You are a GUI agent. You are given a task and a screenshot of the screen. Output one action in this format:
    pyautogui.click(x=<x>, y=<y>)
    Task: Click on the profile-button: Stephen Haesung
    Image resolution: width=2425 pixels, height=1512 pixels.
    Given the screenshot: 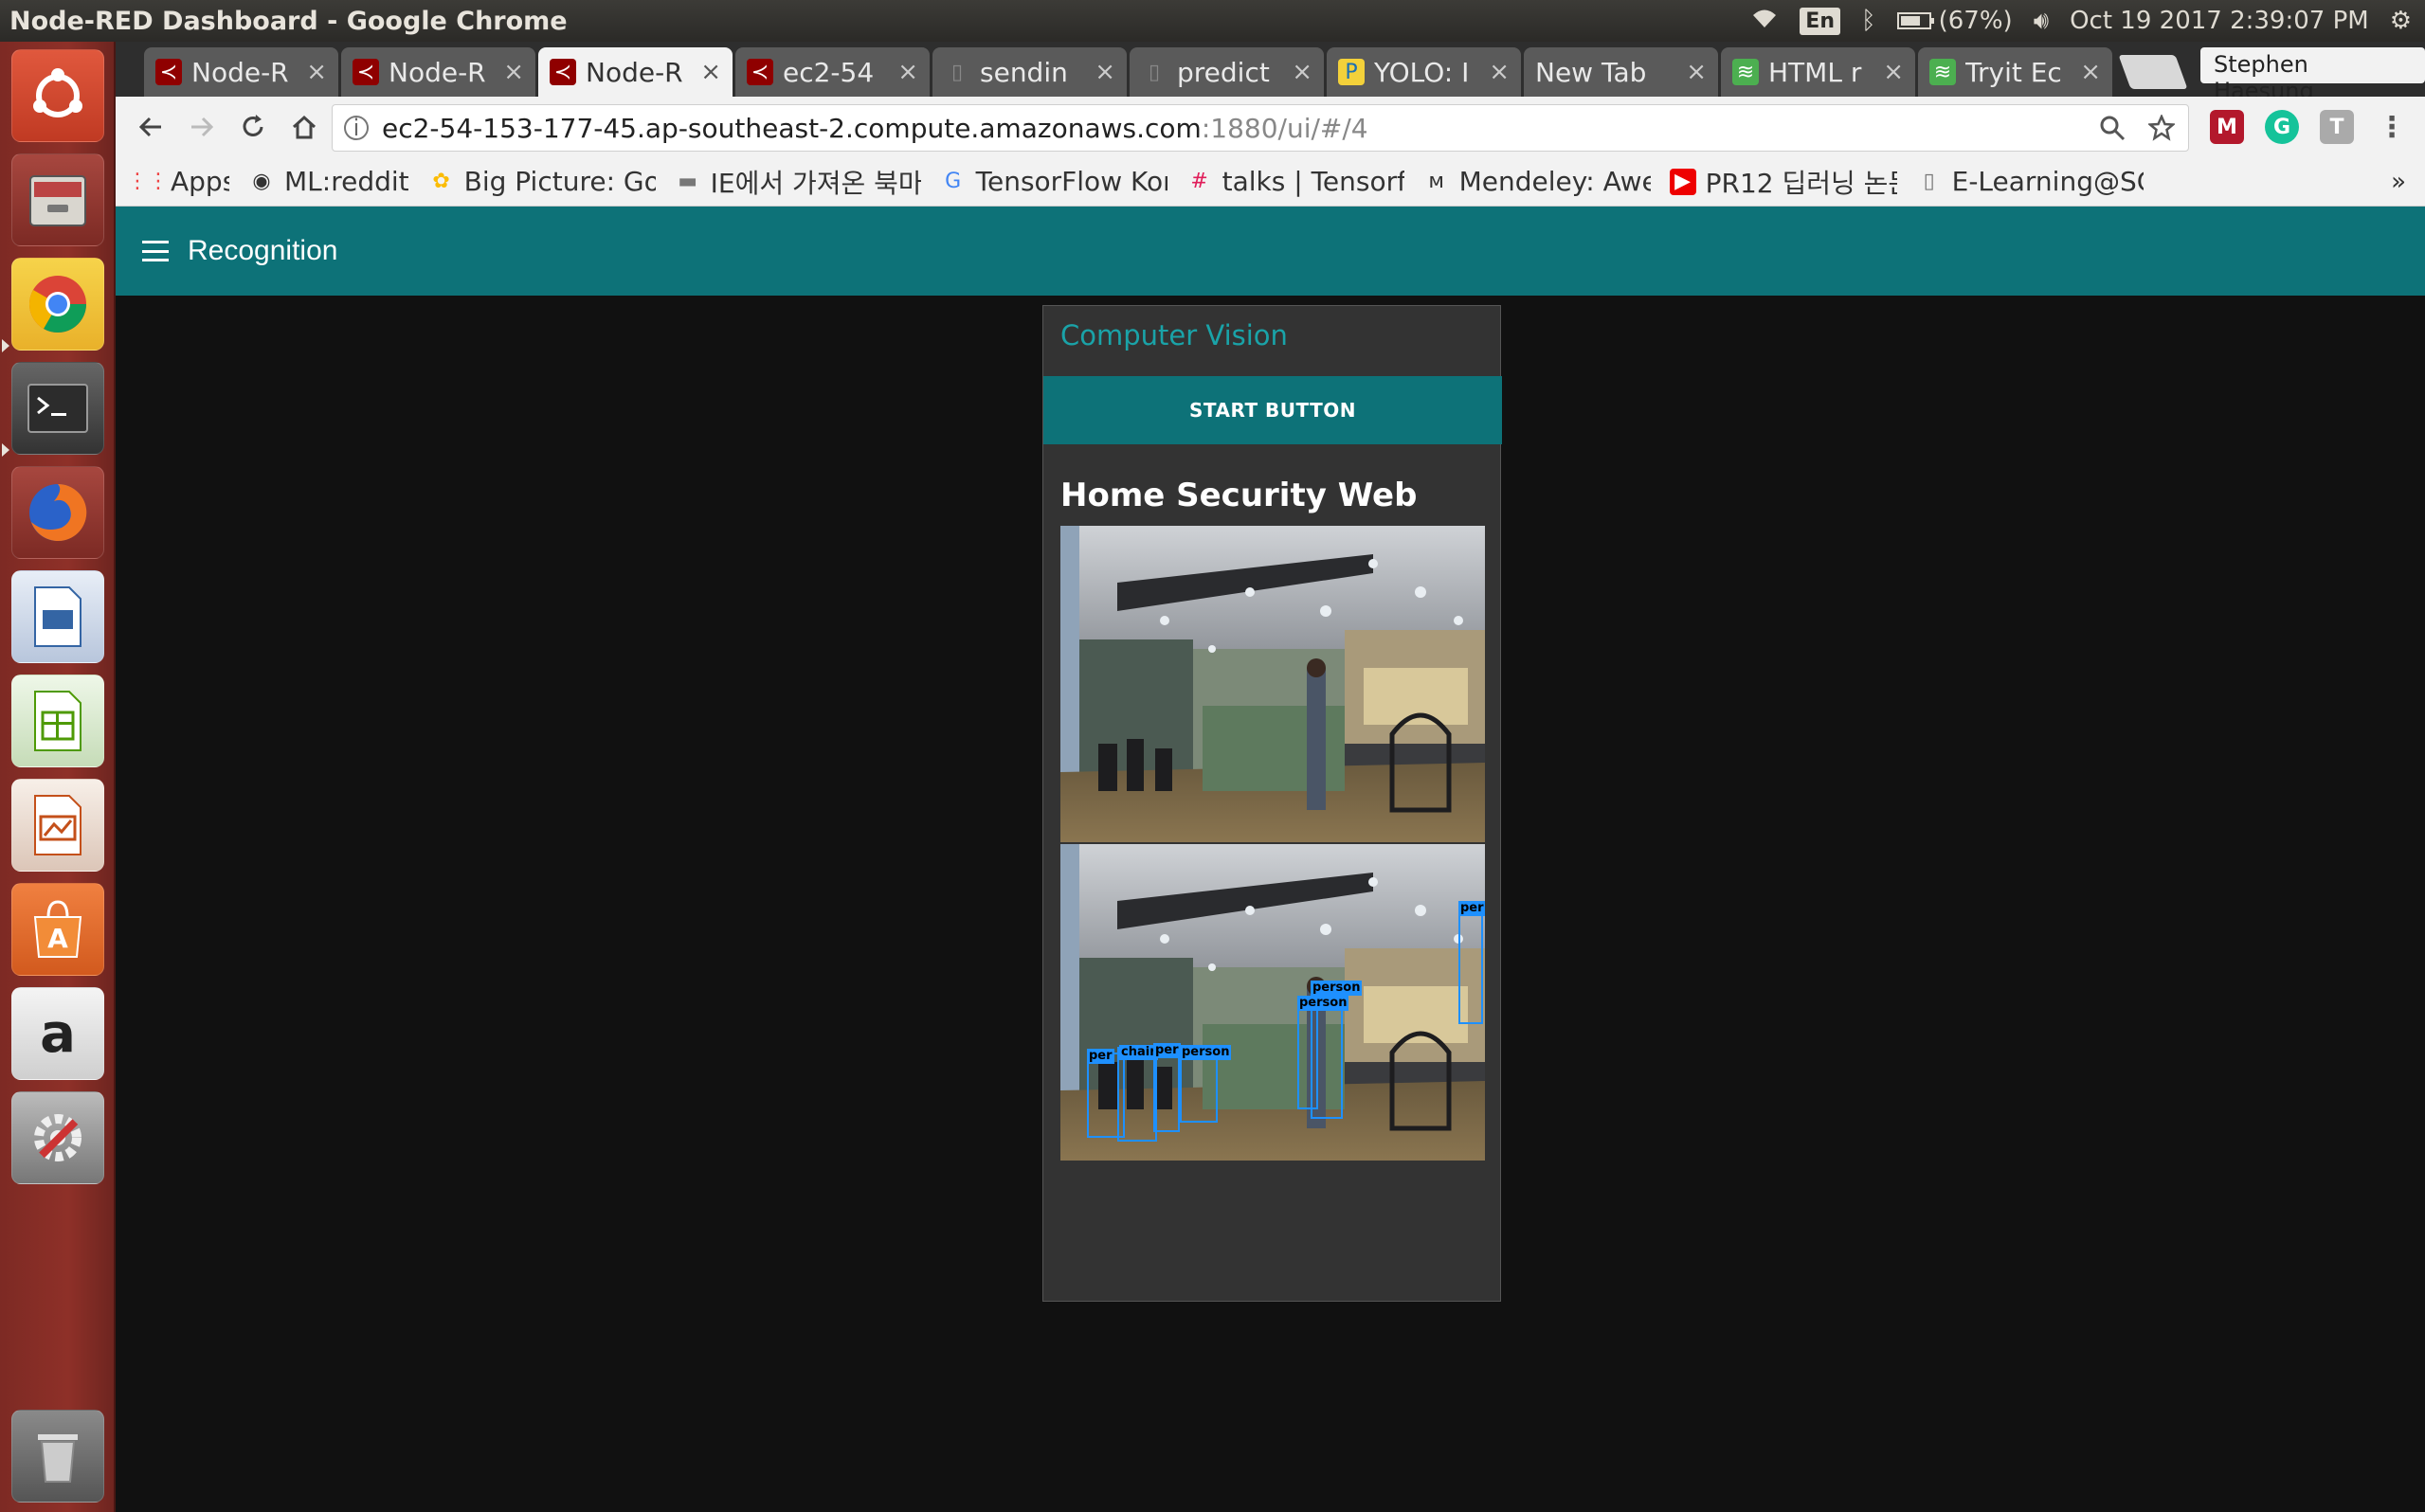 What is the action you would take?
    pyautogui.click(x=2312, y=75)
    